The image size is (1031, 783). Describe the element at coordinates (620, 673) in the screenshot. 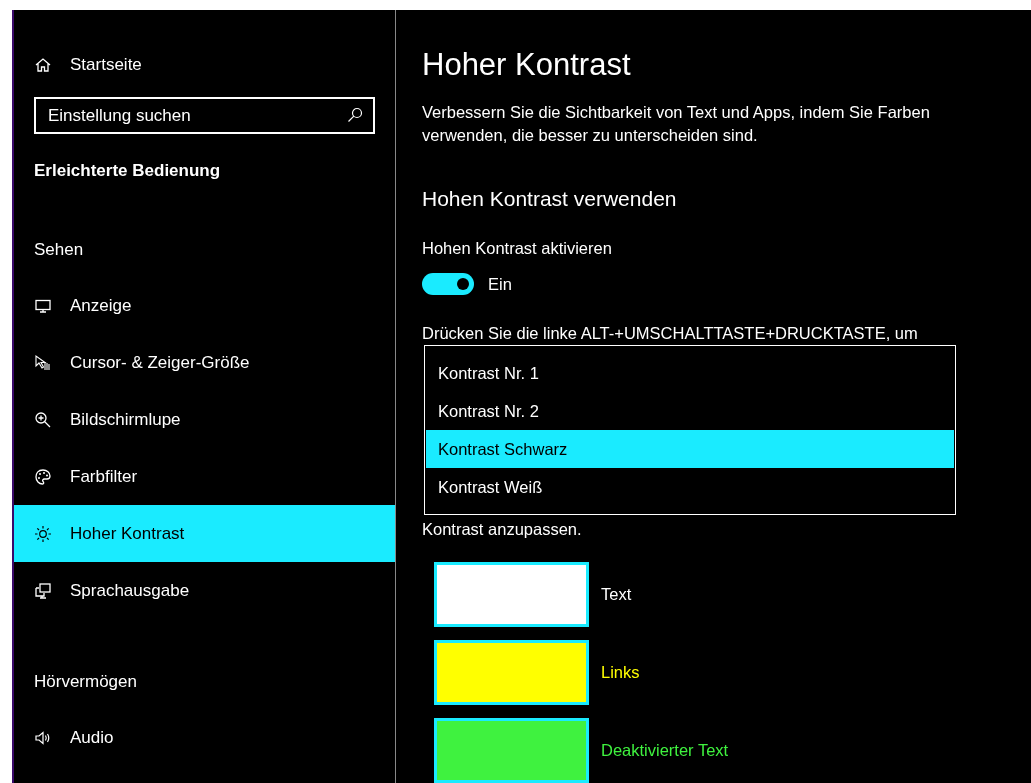

I see `swatch-label: Links` at that location.